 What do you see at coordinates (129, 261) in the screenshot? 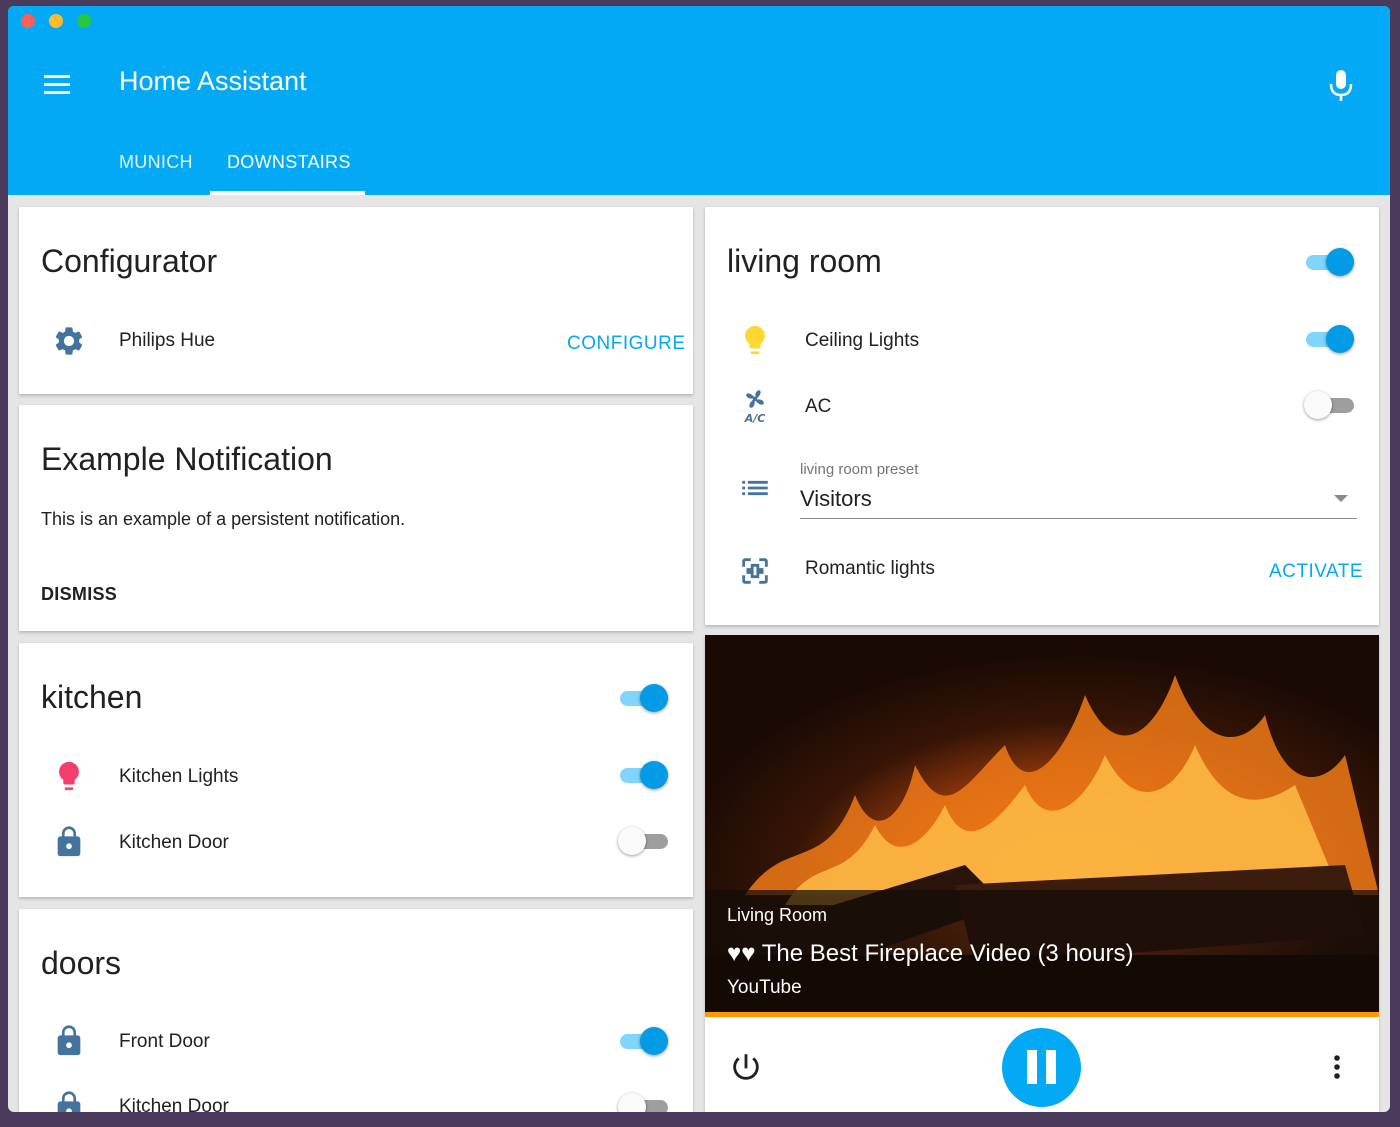
I see `card-title: Configurator` at bounding box center [129, 261].